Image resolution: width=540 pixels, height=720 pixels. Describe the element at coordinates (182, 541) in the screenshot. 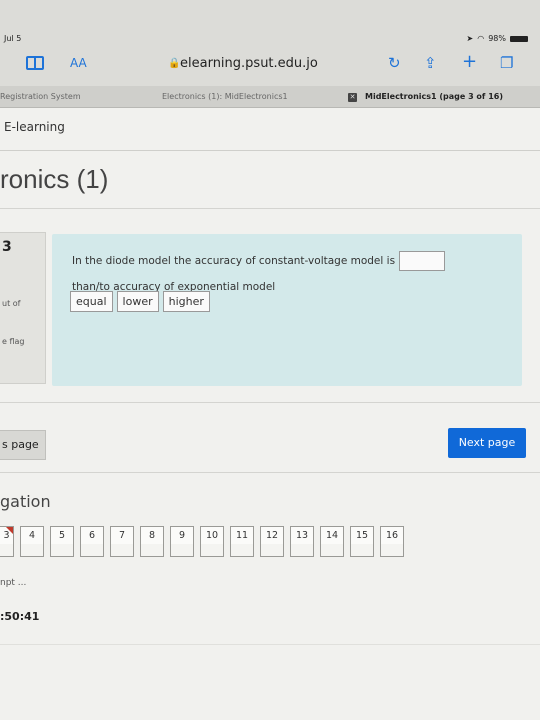

I see `nav-question-9: 9` at that location.